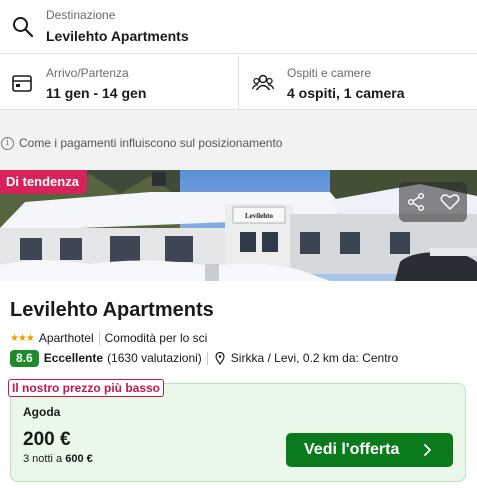  I want to click on nights-prefix: 3 notti a, so click(43, 459).